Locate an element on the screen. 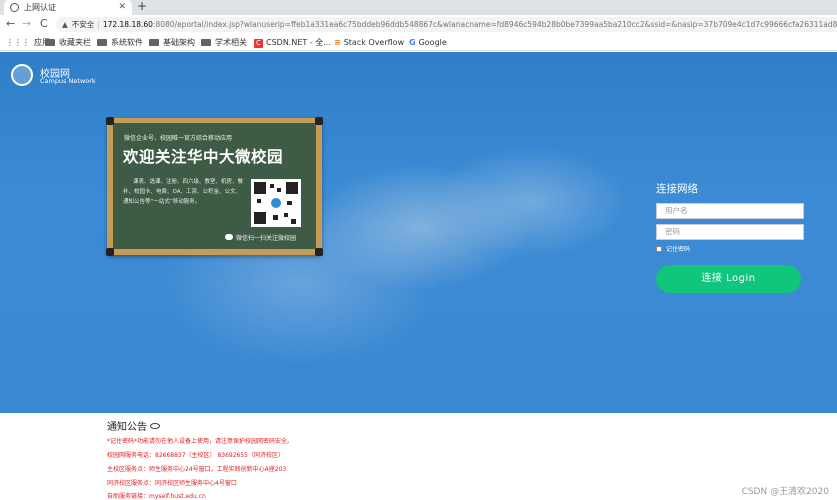  bookmark-folder-system: 系统软件 is located at coordinates (120, 42).